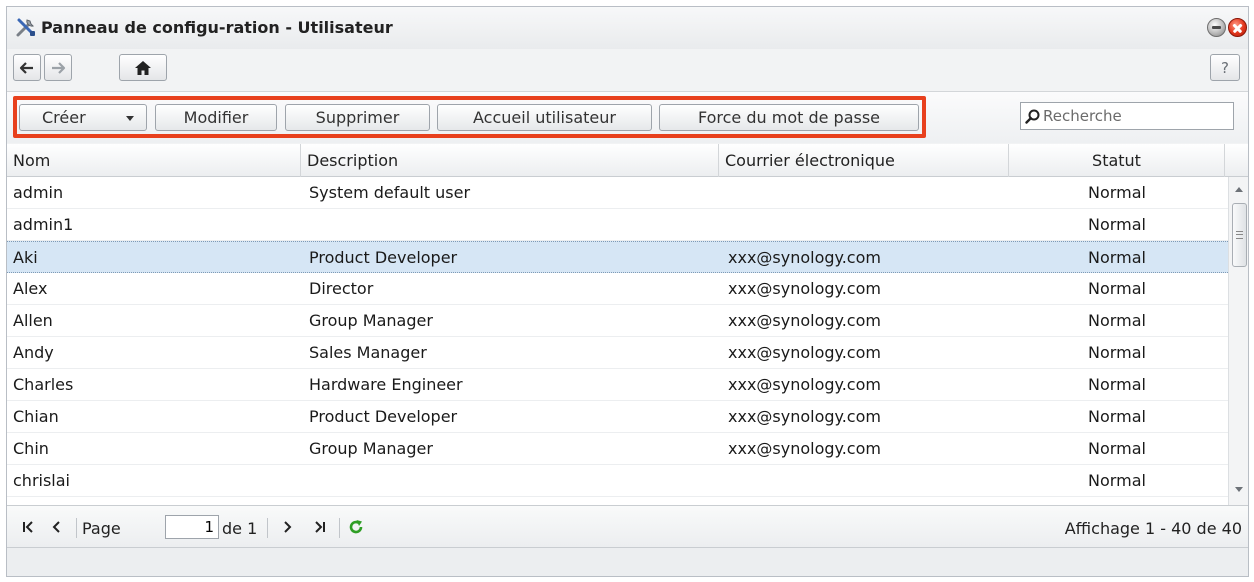 Image resolution: width=1254 pixels, height=582 pixels. What do you see at coordinates (390, 192) in the screenshot?
I see `cell-description: System default user` at bounding box center [390, 192].